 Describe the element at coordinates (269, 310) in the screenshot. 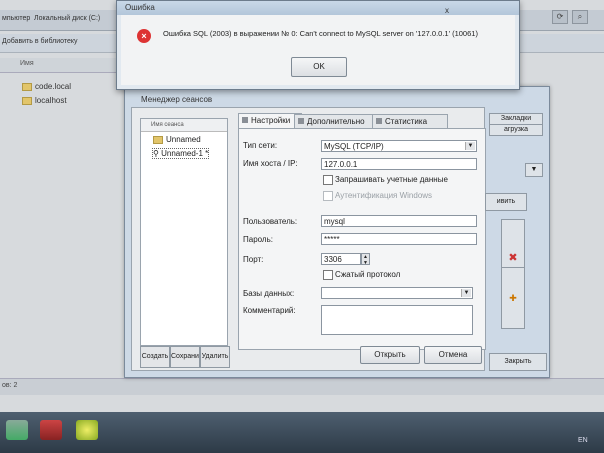

I see `comment-label: Комментарий:` at that location.